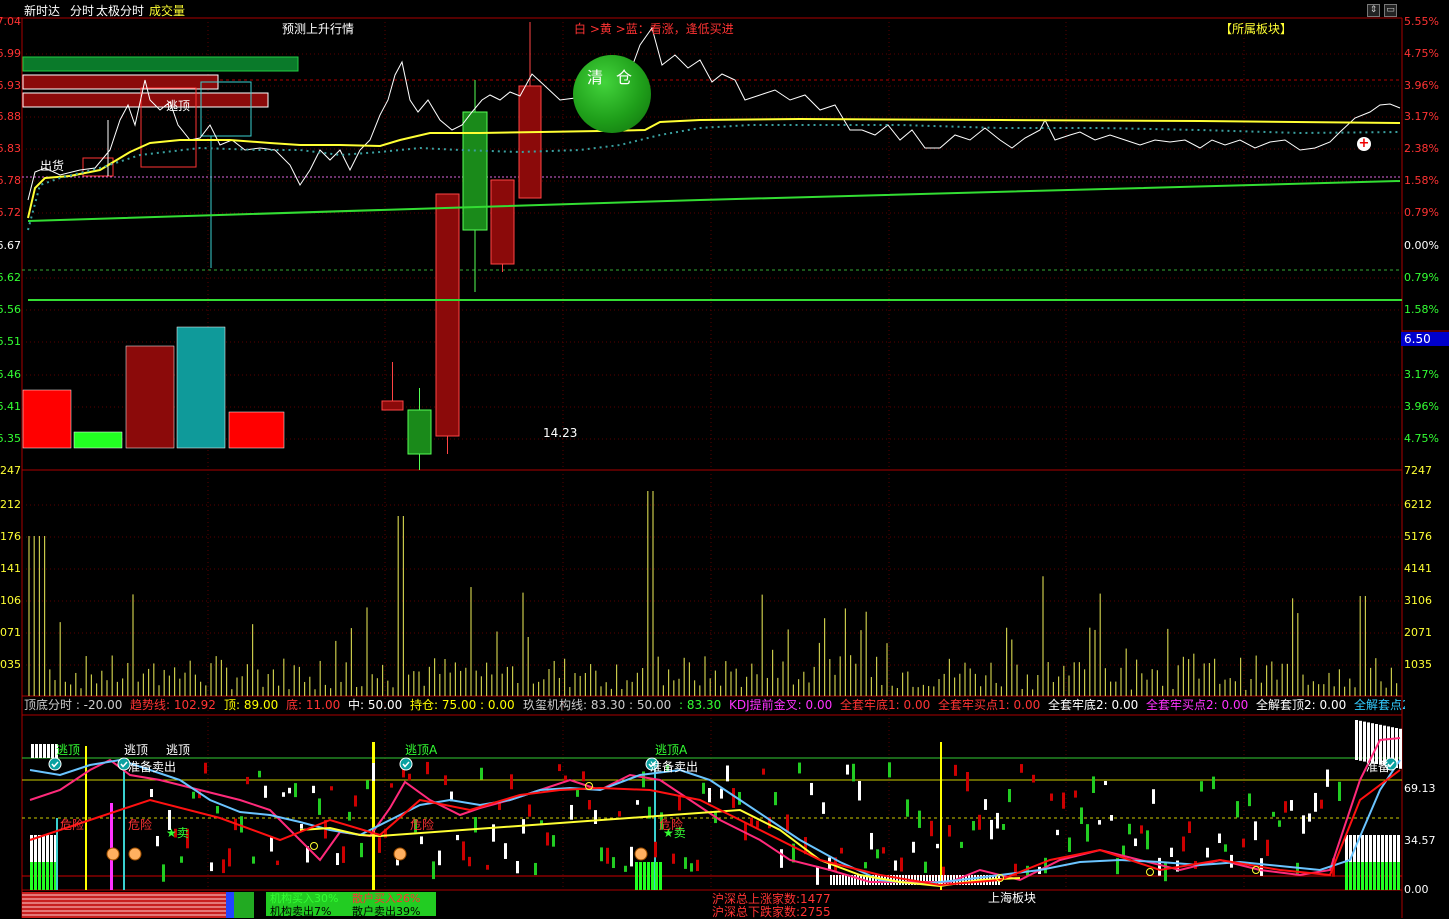 Image resolution: width=1449 pixels, height=919 pixels. I want to click on indicator-item: 趋势线: 102.92, so click(173, 705).